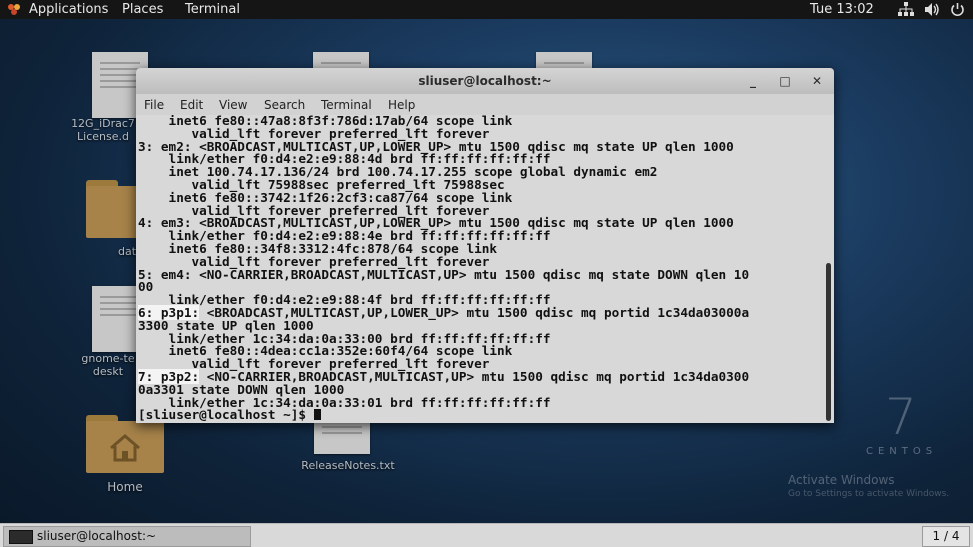  I want to click on centos-logo-number: 7, so click(901, 417).